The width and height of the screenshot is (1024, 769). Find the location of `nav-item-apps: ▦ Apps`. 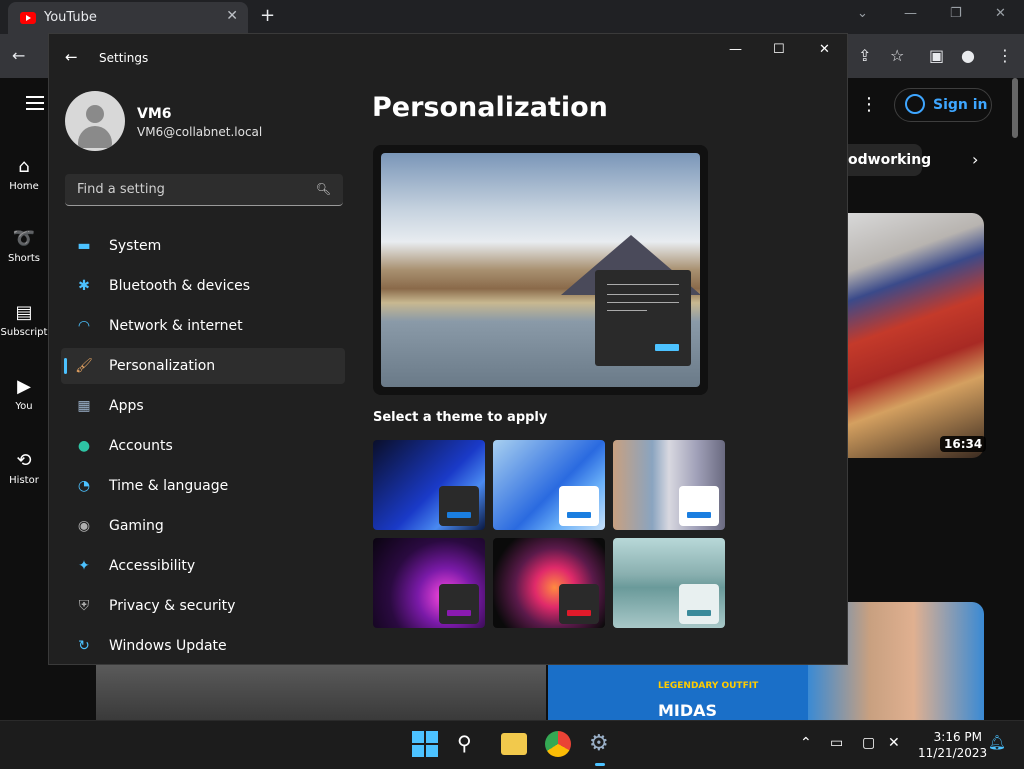

nav-item-apps: ▦ Apps is located at coordinates (203, 406).